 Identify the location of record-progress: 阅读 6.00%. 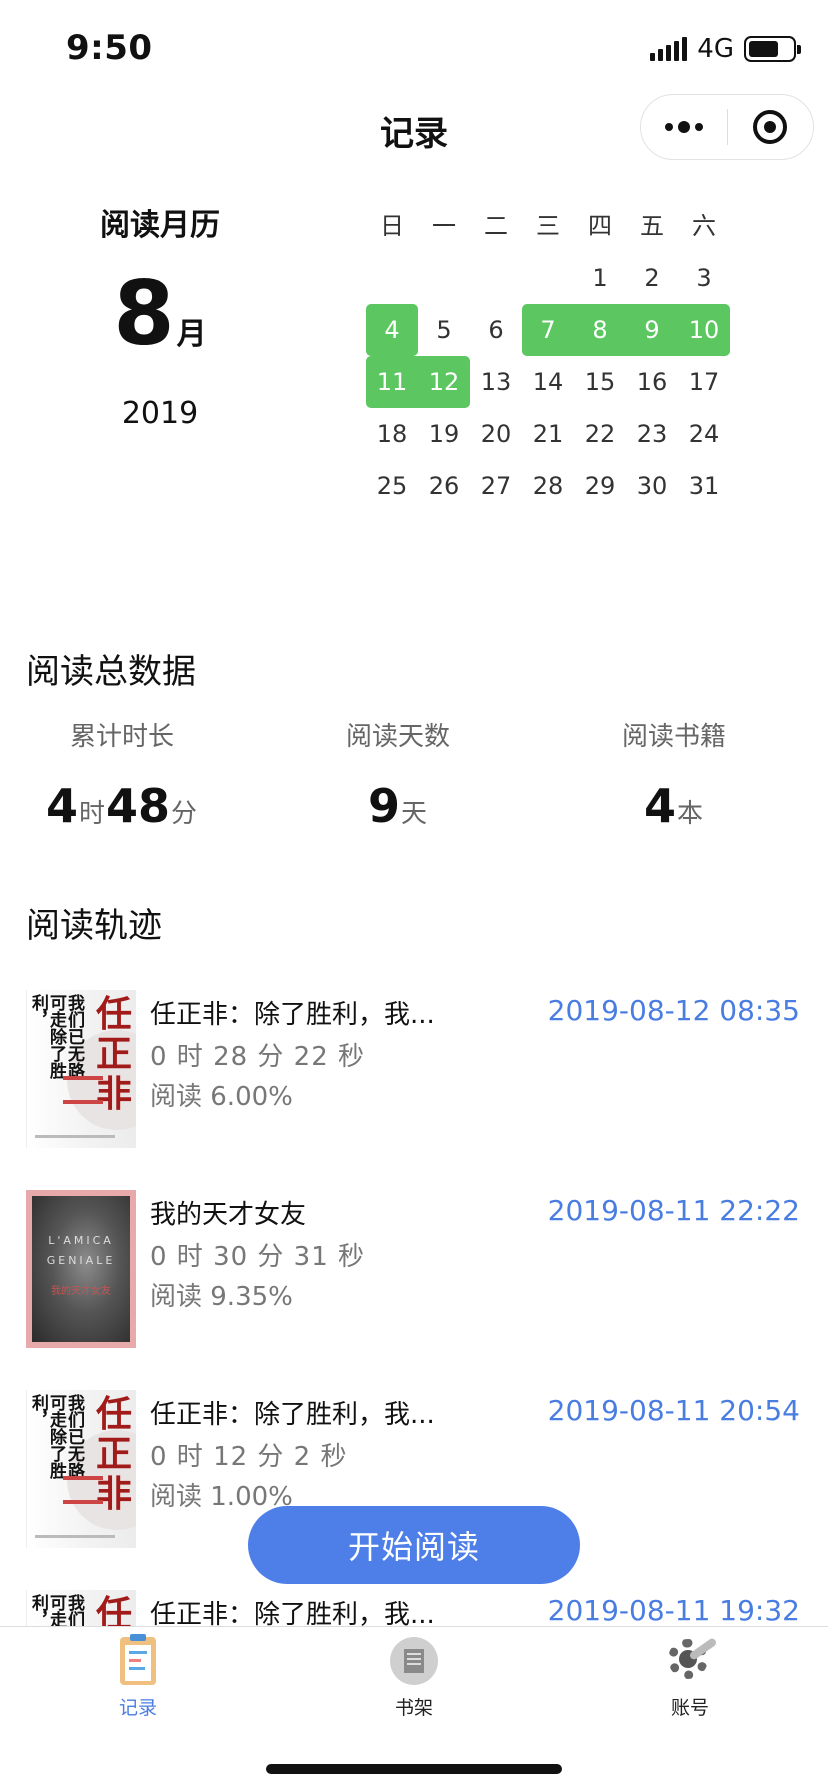
(221, 1097).